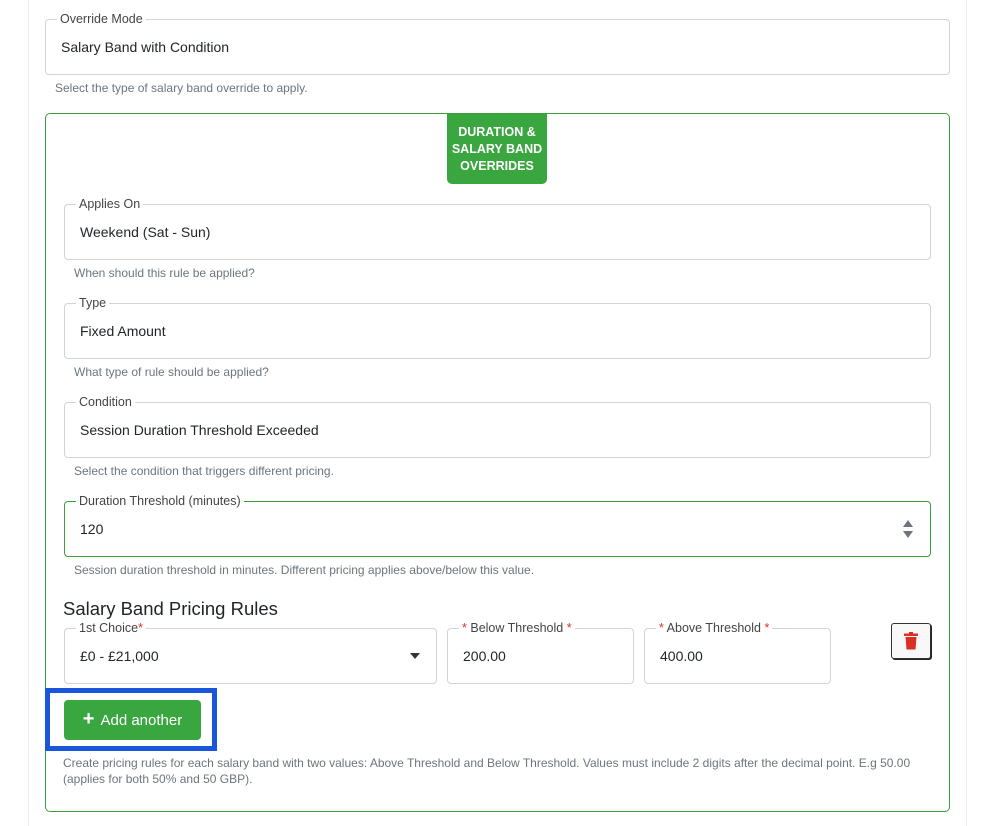  What do you see at coordinates (250, 652) in the screenshot?
I see `first-choice-select: 1st Choice* £0 - £21,000` at bounding box center [250, 652].